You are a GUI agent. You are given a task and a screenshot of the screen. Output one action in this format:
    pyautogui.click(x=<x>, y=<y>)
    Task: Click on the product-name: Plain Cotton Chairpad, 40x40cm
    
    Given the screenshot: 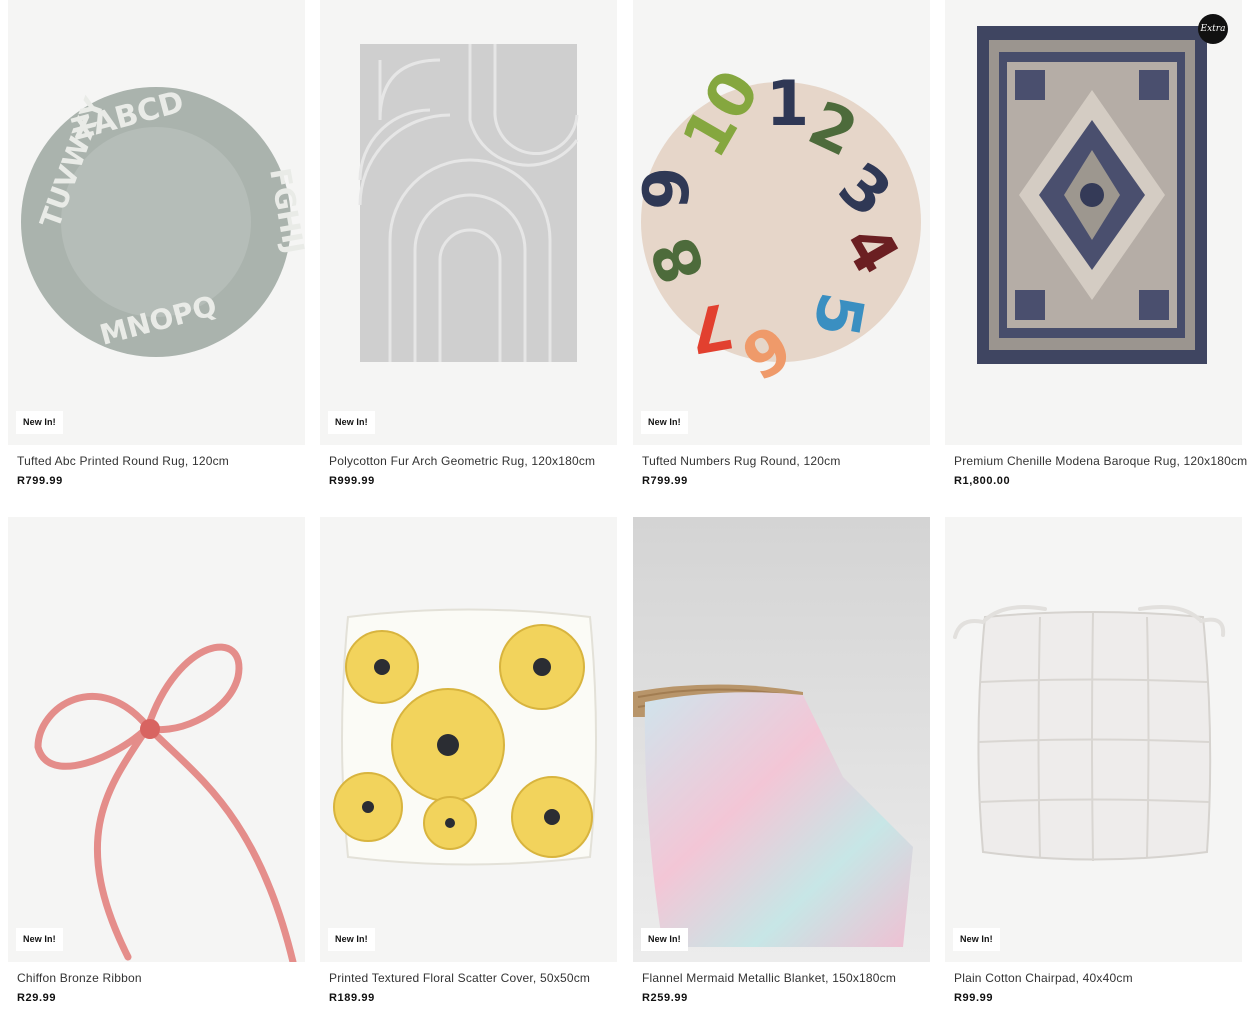 What is the action you would take?
    pyautogui.click(x=1093, y=978)
    